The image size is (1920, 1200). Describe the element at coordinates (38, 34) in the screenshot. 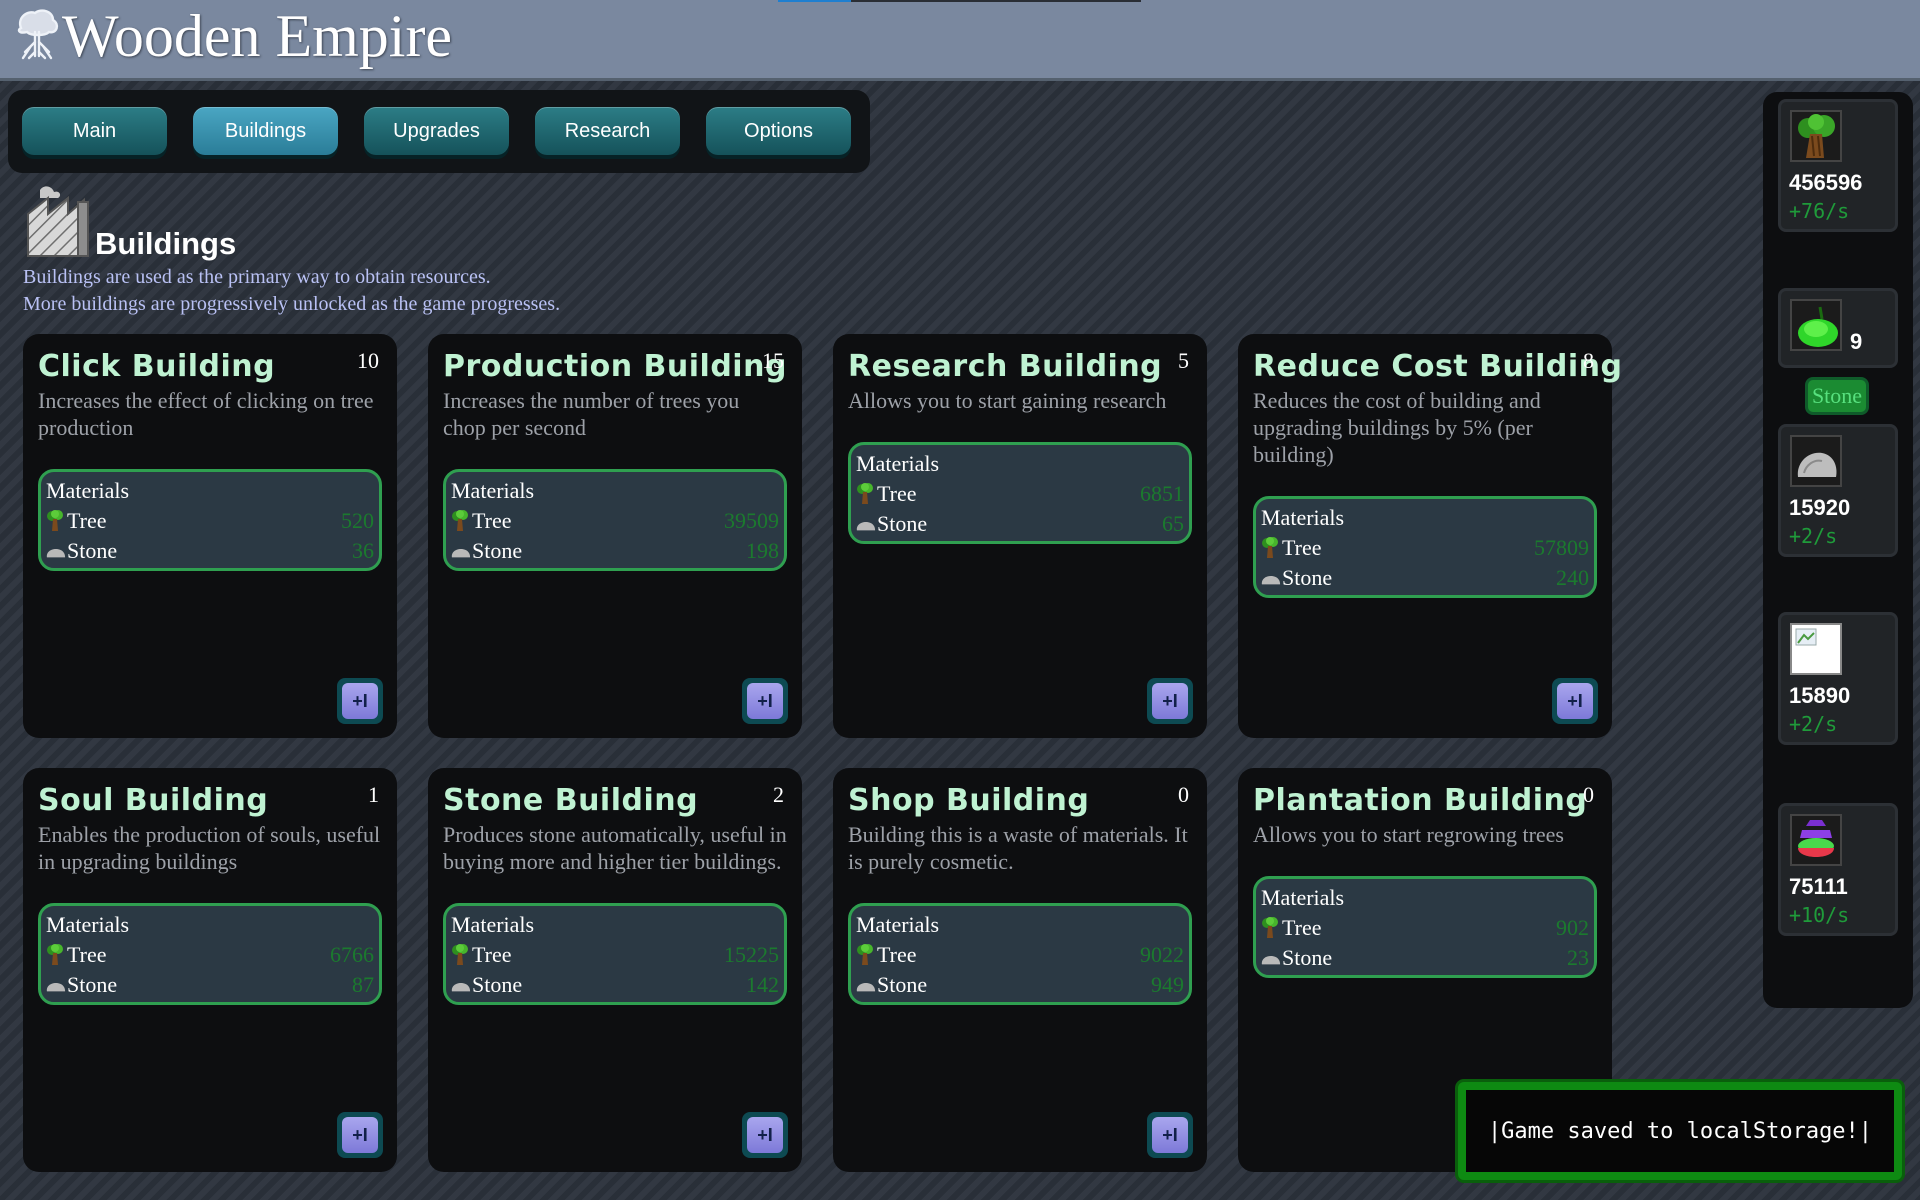

I see `tree-logo-icon` at that location.